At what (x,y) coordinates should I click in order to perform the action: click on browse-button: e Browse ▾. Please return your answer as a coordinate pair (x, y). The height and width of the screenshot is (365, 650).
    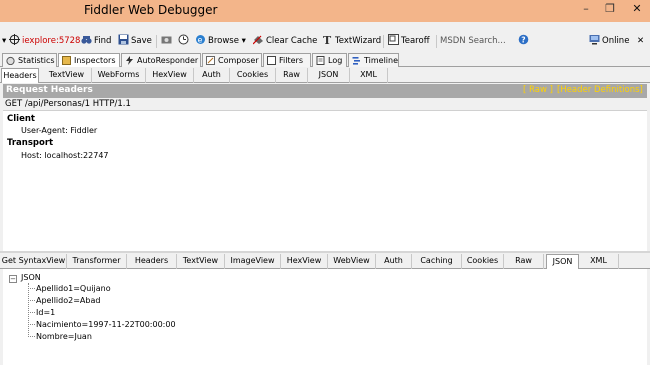
    Looking at the image, I should click on (220, 41).